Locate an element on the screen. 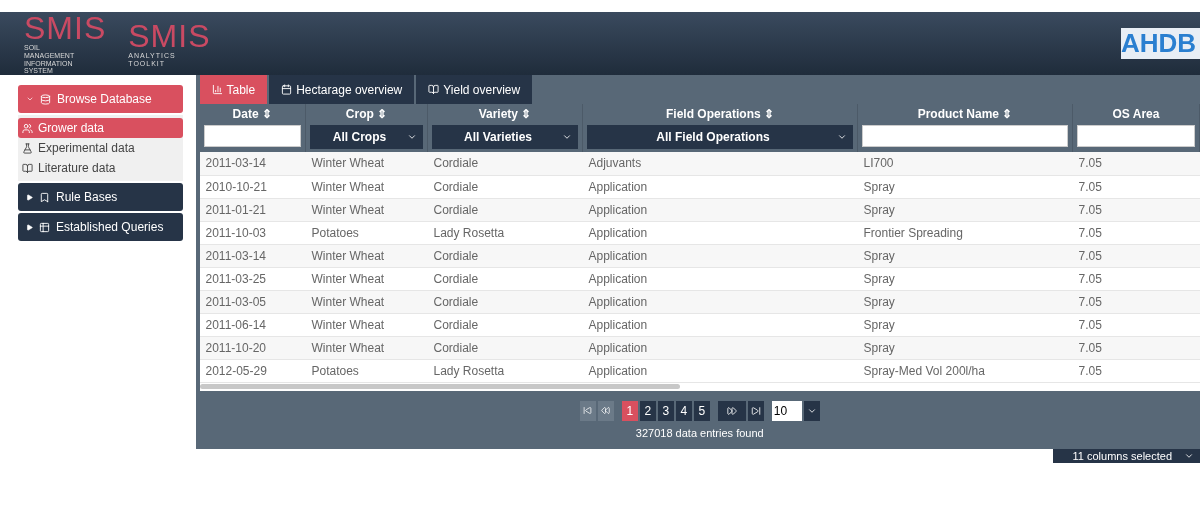 Image resolution: width=1200 pixels, height=509 pixels. table-cell: Lady Rosetta is located at coordinates (505, 370).